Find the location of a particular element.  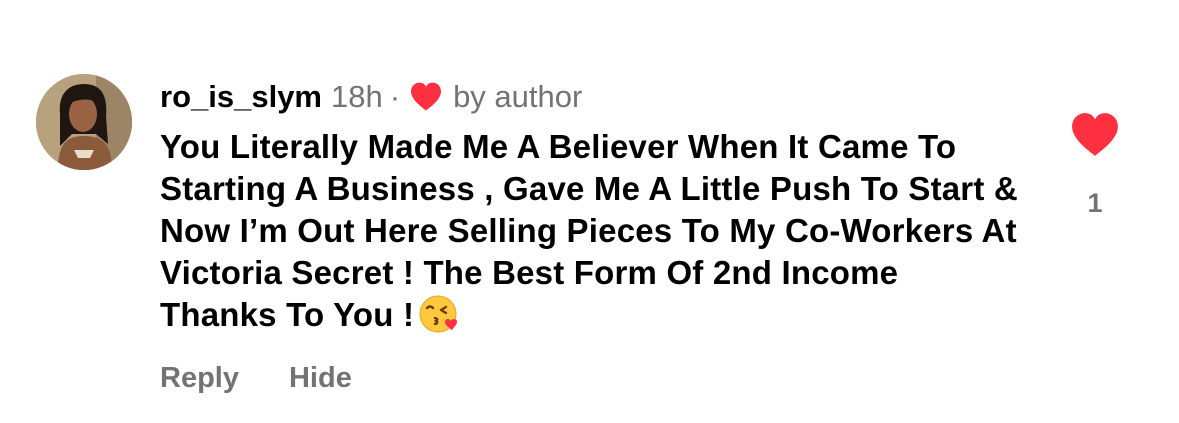

like-button is located at coordinates (1095, 135).